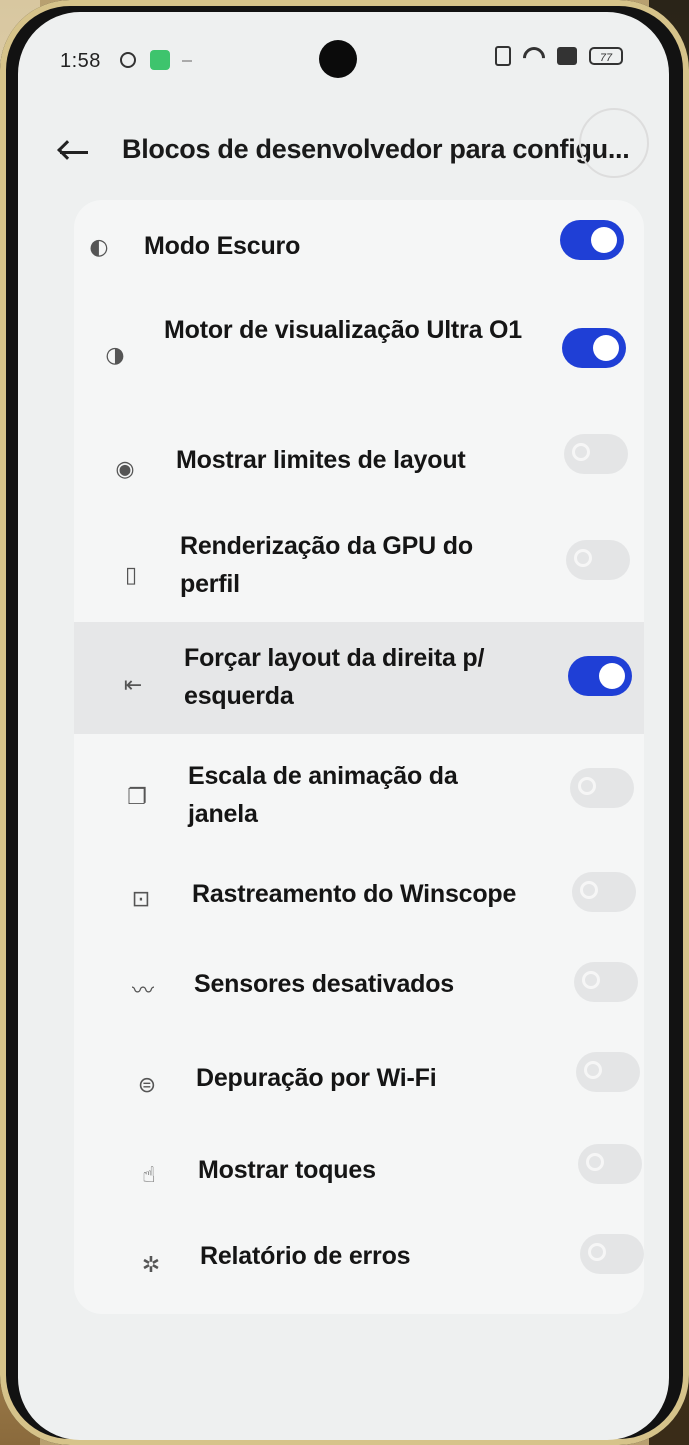 The height and width of the screenshot is (1445, 689). I want to click on tile-row-sensors-off: 〰 Sensores desativados, so click(359, 988).